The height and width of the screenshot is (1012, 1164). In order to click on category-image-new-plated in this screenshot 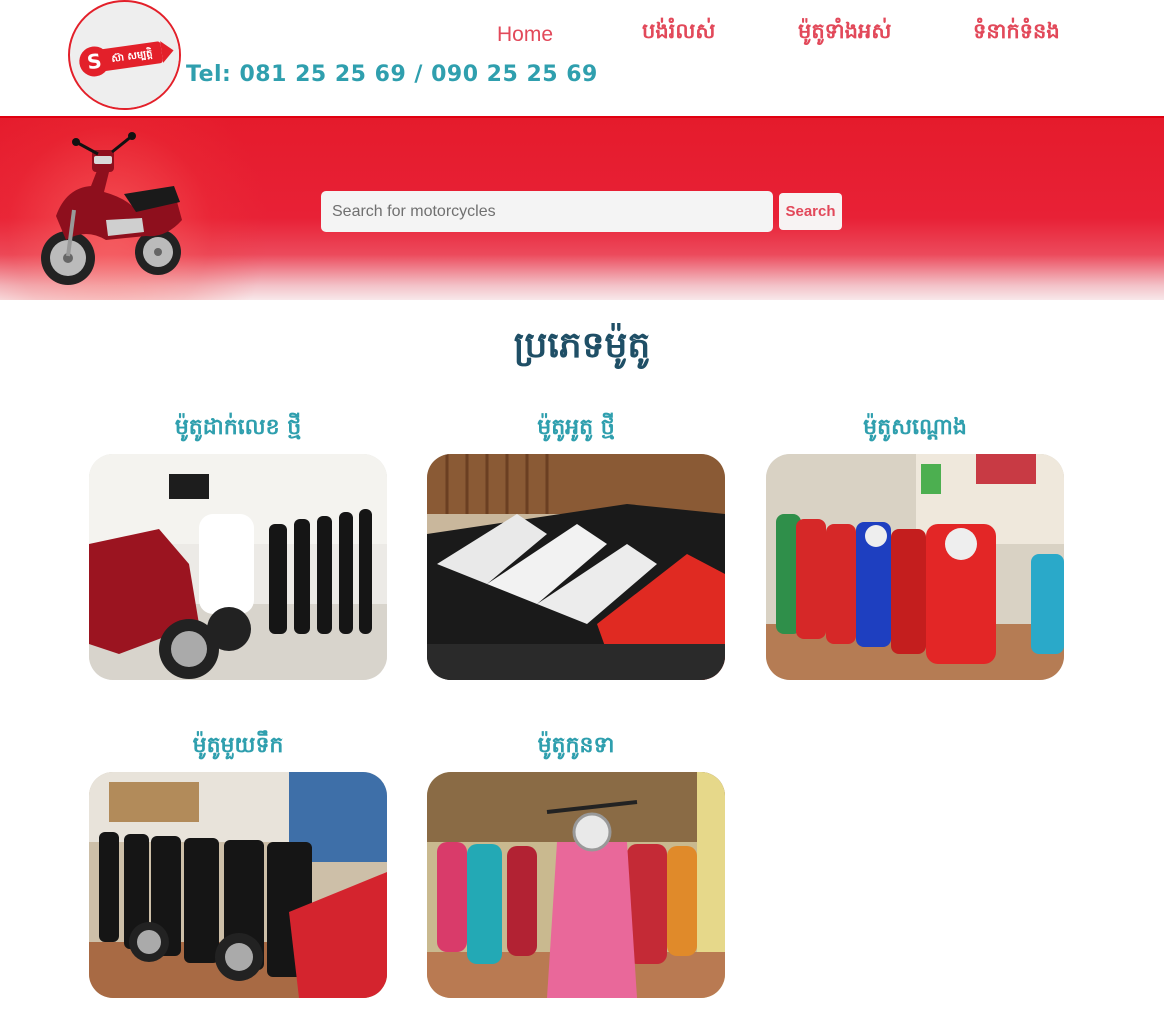, I will do `click(238, 567)`.